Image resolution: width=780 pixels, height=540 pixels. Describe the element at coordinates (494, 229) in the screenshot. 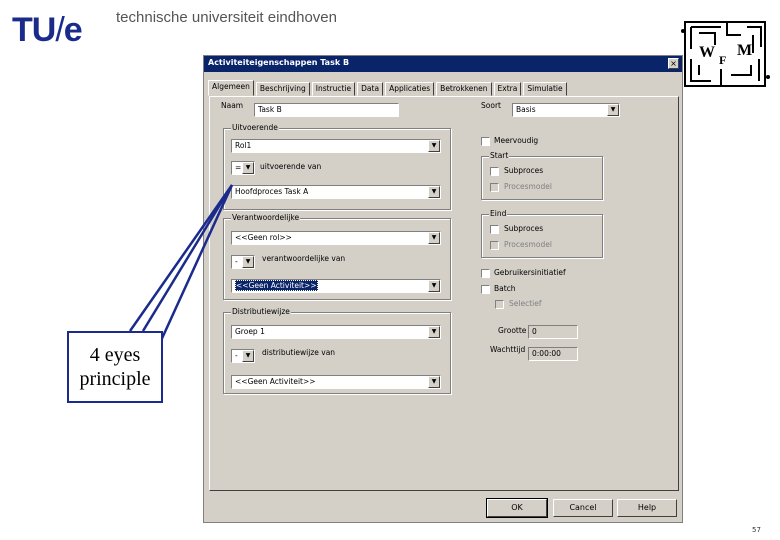

I see `eind-subproces-checkbox` at that location.